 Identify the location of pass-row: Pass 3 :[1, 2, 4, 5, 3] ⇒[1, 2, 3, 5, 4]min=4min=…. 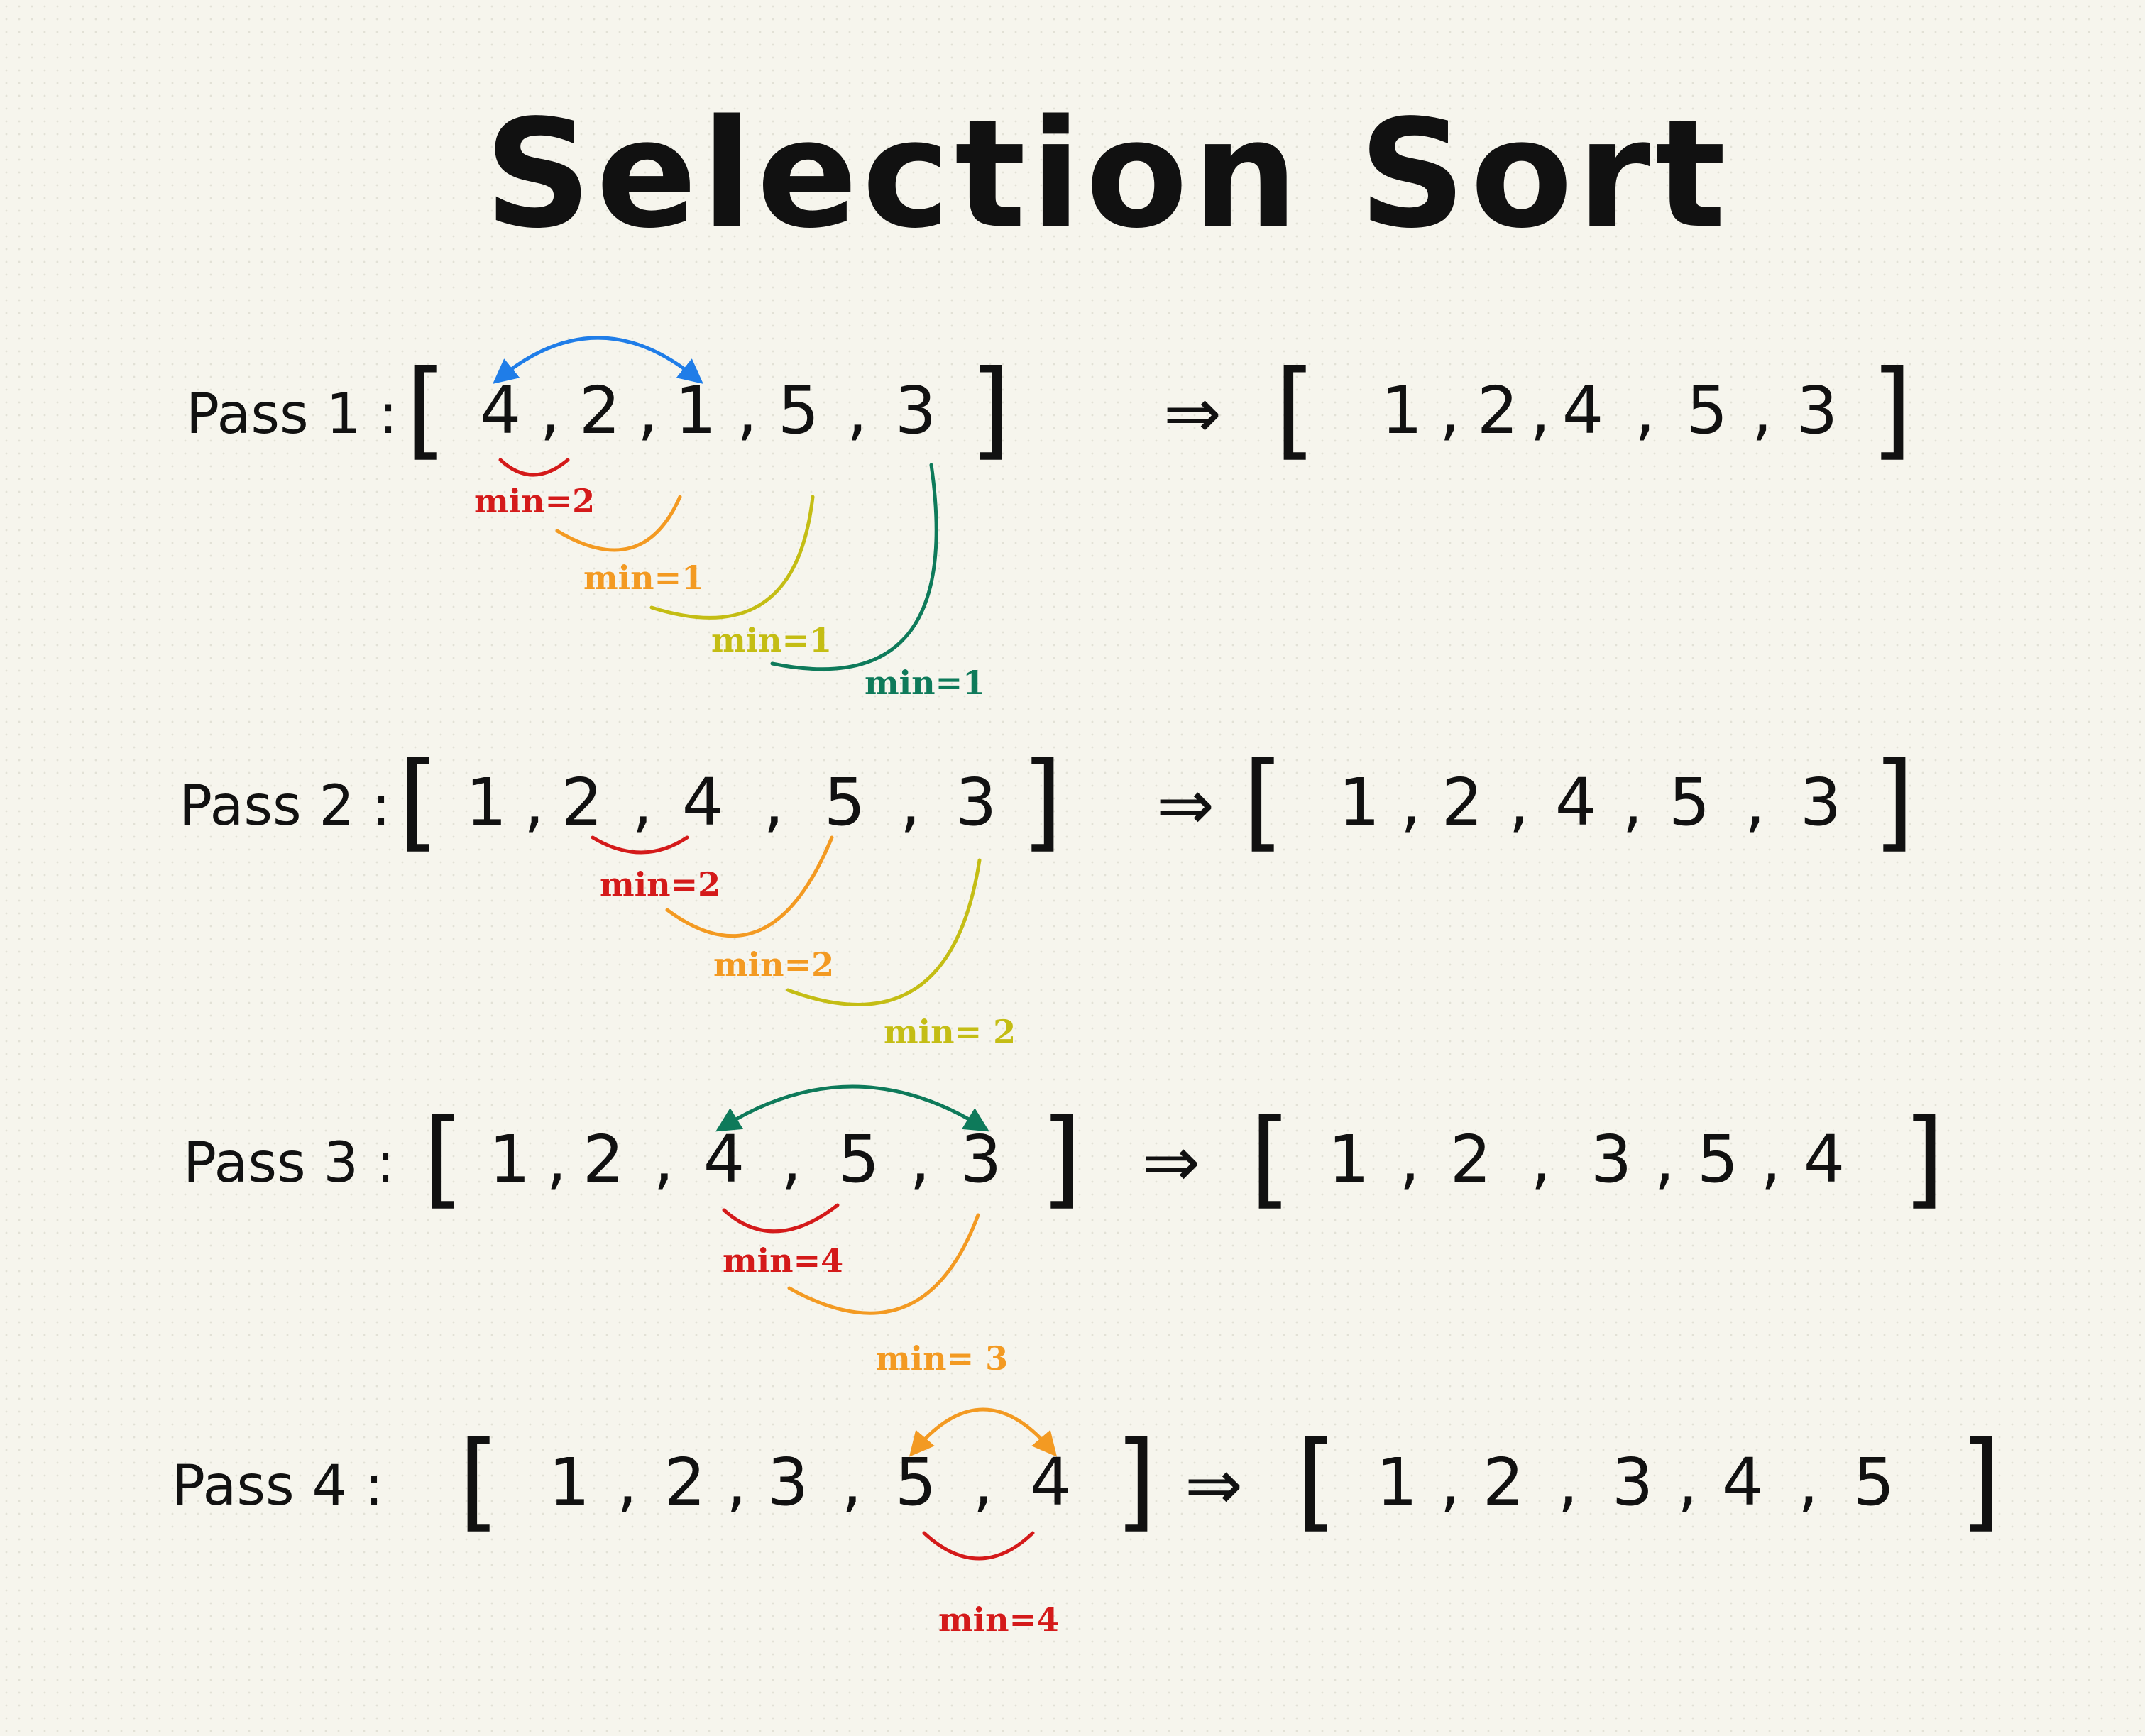
(1063, 1231).